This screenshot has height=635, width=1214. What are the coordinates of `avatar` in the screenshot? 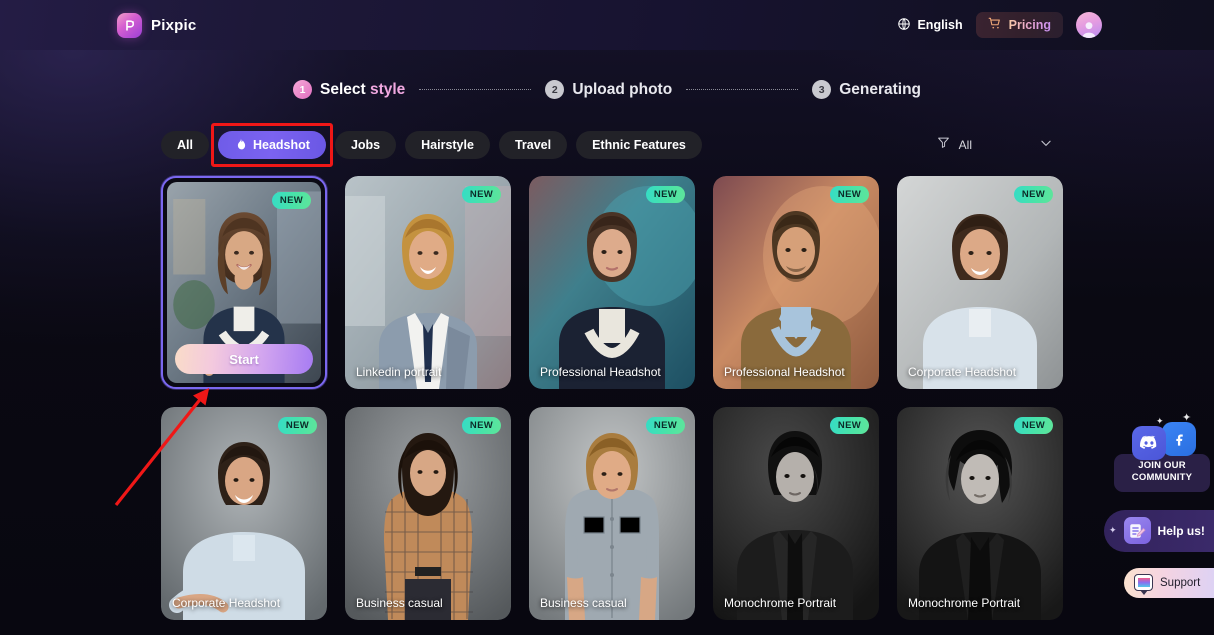 It's located at (1089, 25).